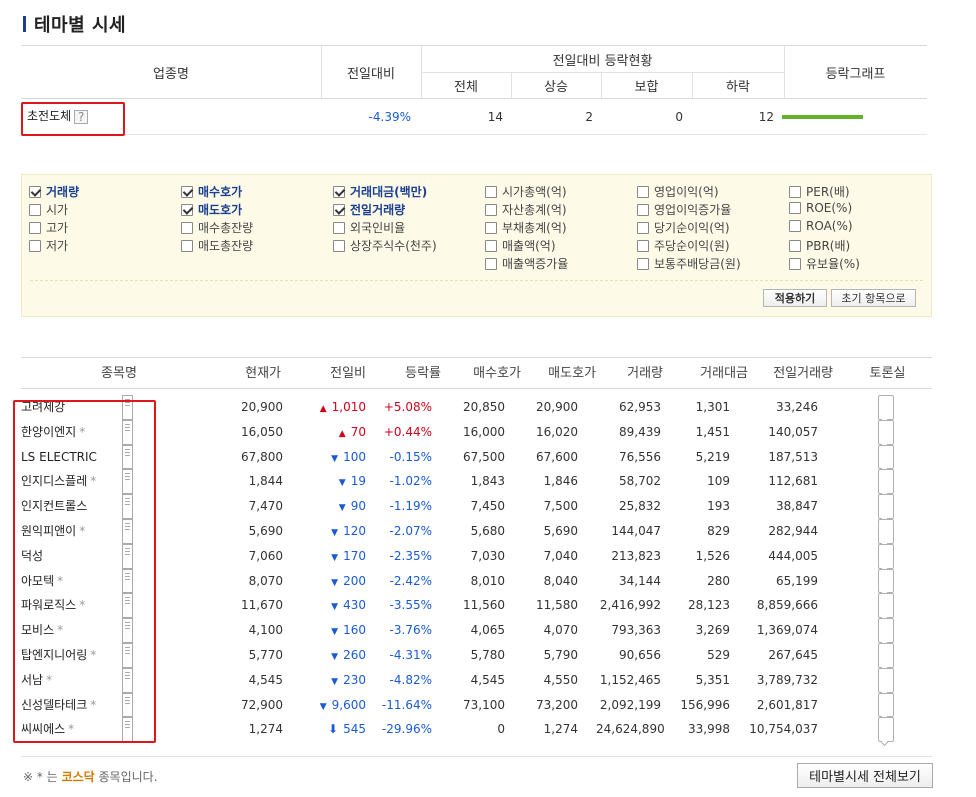 The image size is (976, 797). What do you see at coordinates (484, 407) in the screenshot?
I see `bid-price: 20,850` at bounding box center [484, 407].